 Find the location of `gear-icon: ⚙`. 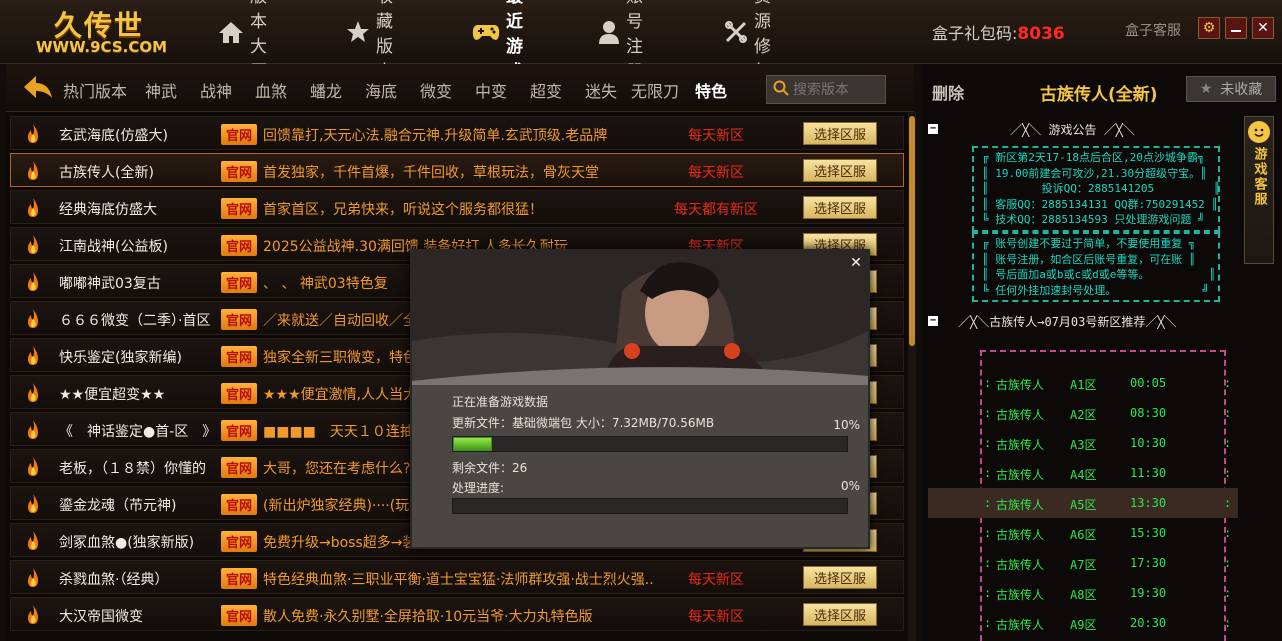

gear-icon: ⚙ is located at coordinates (1209, 28).